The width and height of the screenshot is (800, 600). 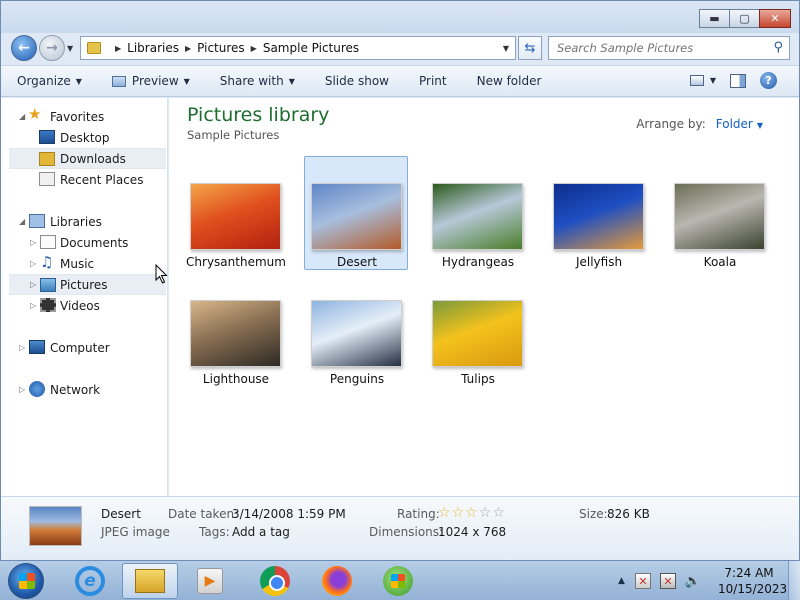 What do you see at coordinates (530, 48) in the screenshot?
I see `refresh-button: ⇆` at bounding box center [530, 48].